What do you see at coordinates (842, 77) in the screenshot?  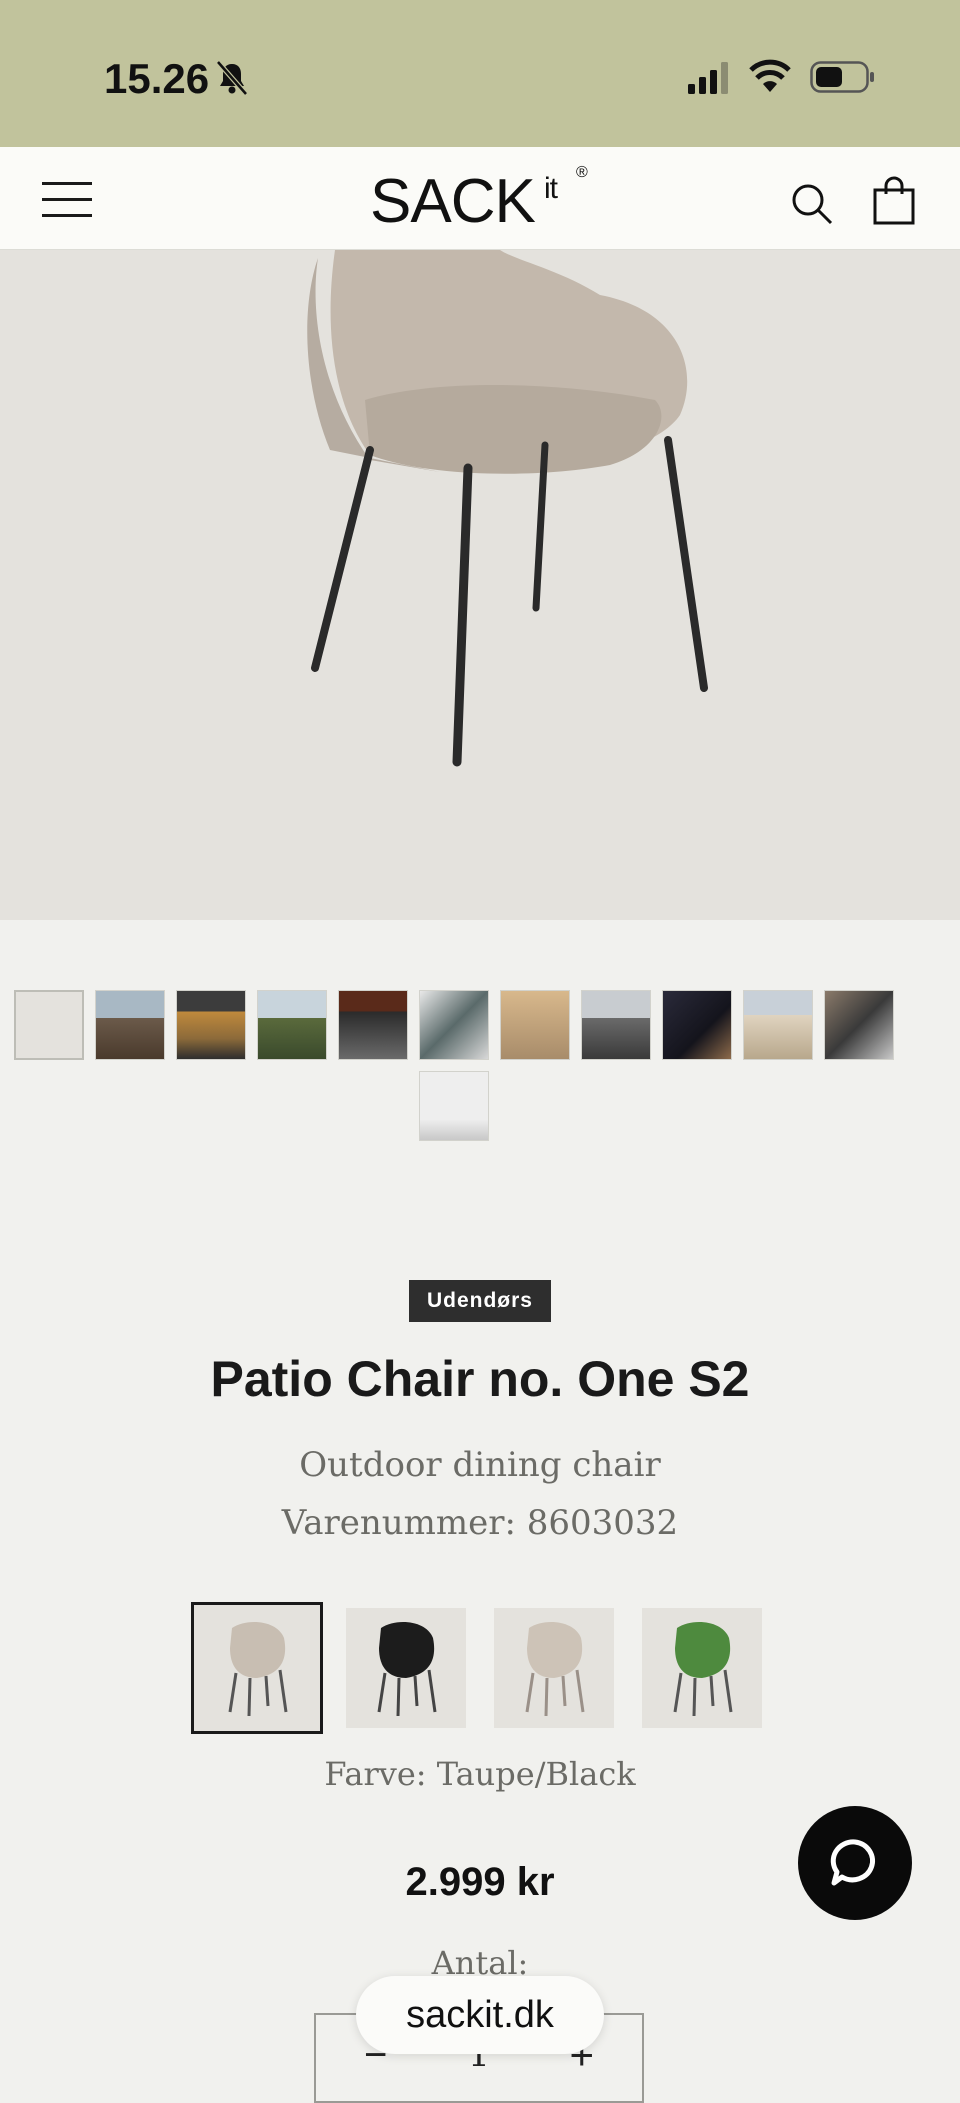 I see `battery-icon` at bounding box center [842, 77].